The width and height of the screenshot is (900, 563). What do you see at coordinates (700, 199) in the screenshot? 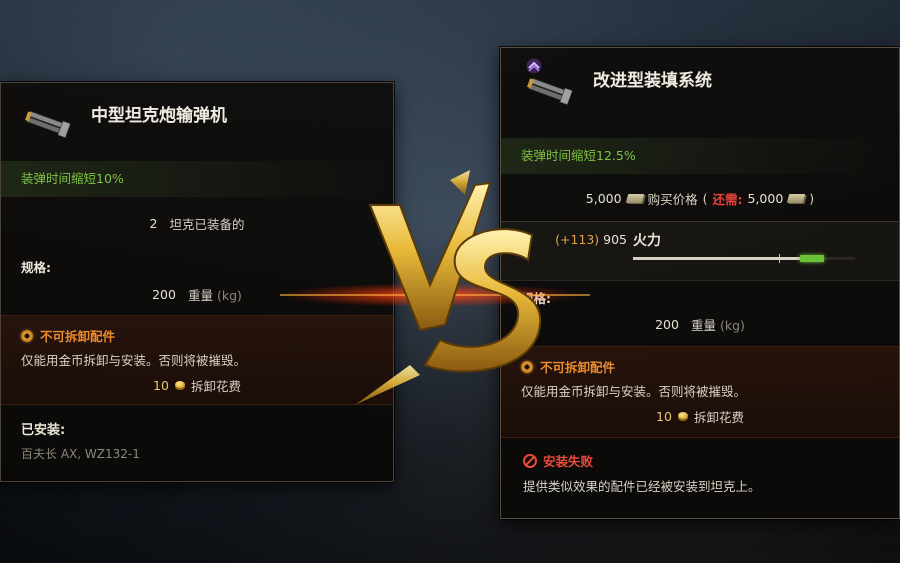
I see `price-row: 5,000 购买价格 (还需: 5,000 )` at bounding box center [700, 199].